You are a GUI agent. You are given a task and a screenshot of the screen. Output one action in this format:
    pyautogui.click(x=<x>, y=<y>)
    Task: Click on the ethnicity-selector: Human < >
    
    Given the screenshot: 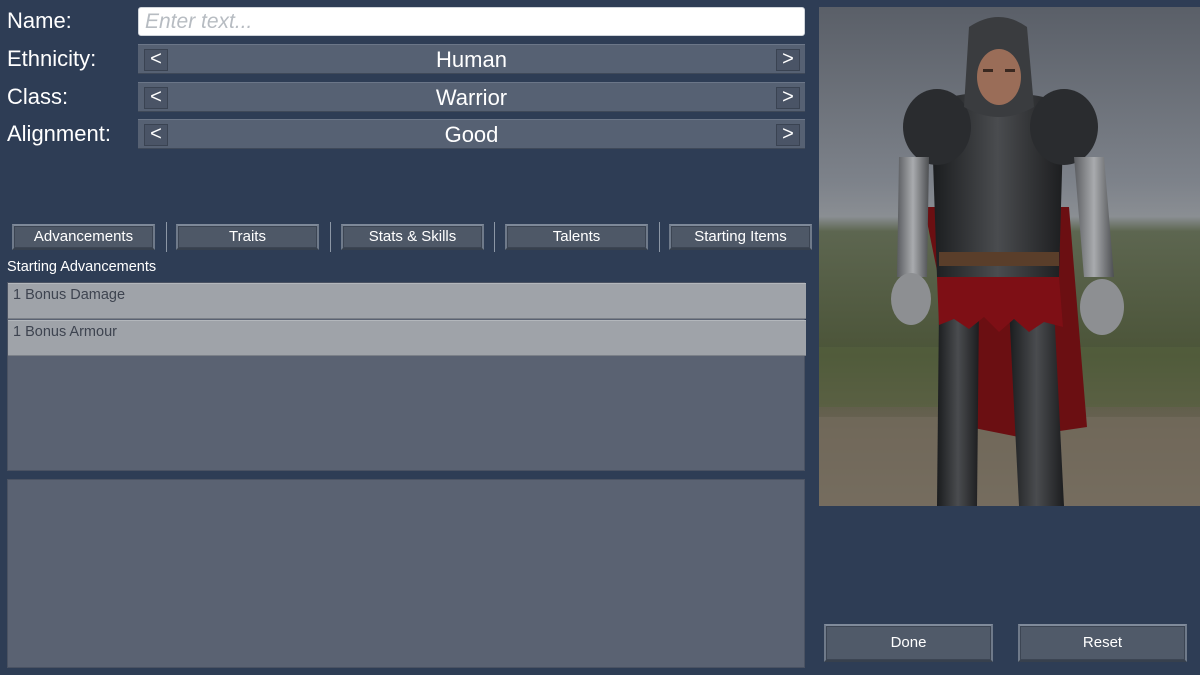 What is the action you would take?
    pyautogui.click(x=471, y=59)
    